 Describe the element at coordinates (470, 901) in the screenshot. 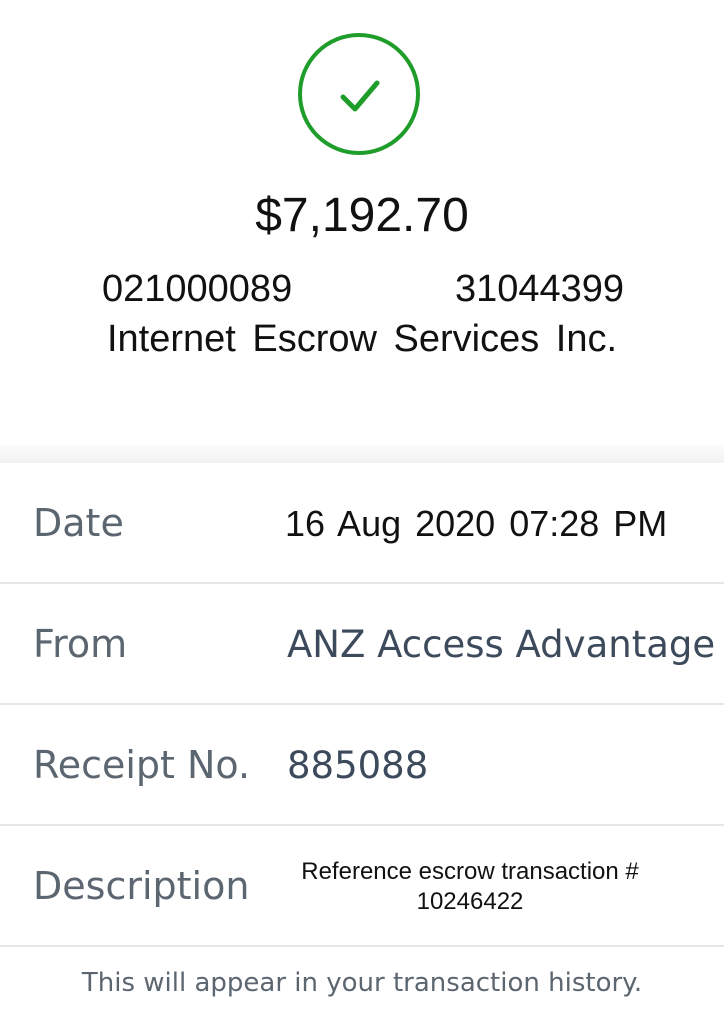

I see `description-line-2: 10246422` at that location.